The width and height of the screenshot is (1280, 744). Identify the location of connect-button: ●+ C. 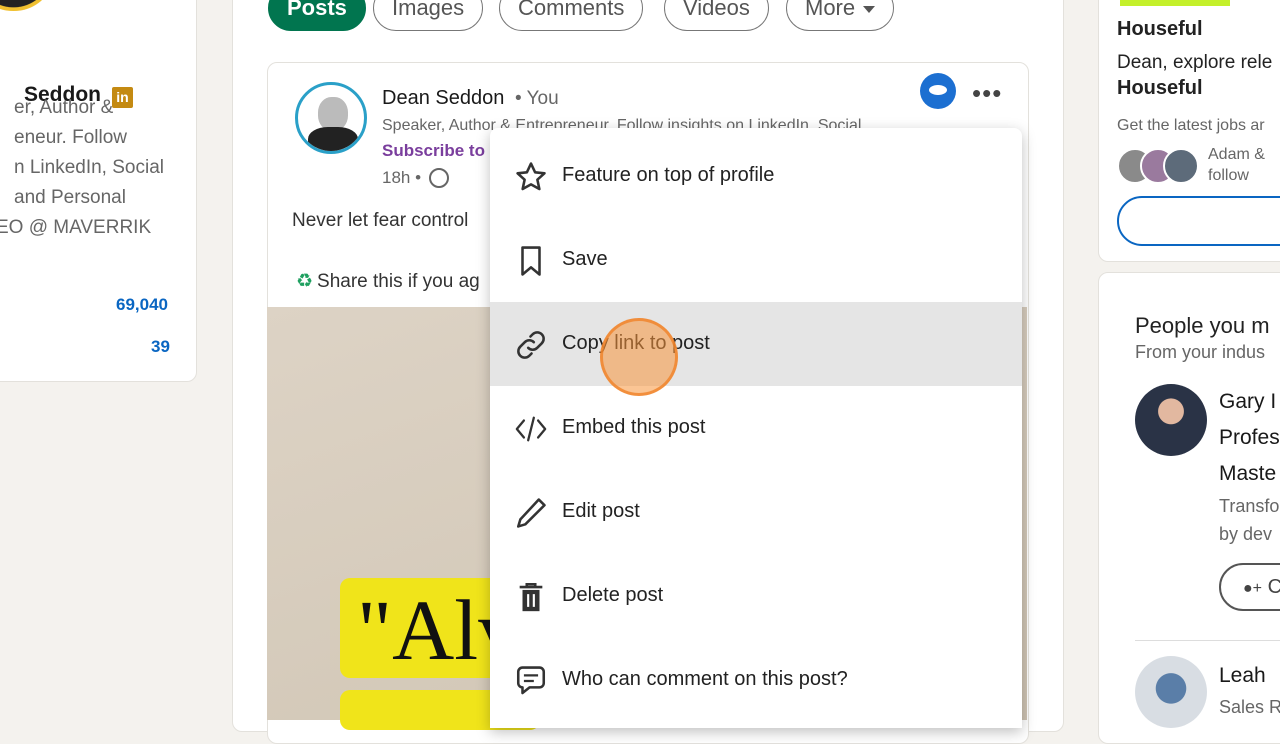
(1249, 587).